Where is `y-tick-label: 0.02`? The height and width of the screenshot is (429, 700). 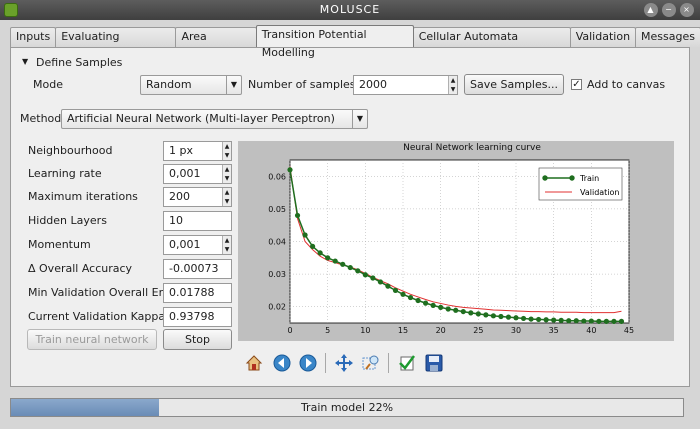
y-tick-label: 0.02 is located at coordinates (277, 307).